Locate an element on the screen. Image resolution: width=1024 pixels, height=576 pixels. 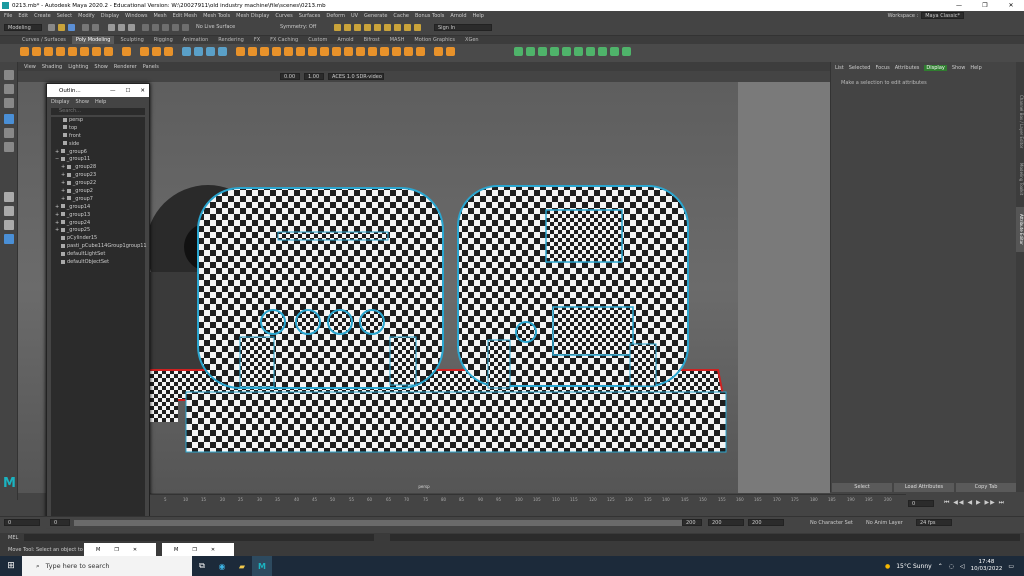
outliner-item: persp is located at coordinates (98, 121).